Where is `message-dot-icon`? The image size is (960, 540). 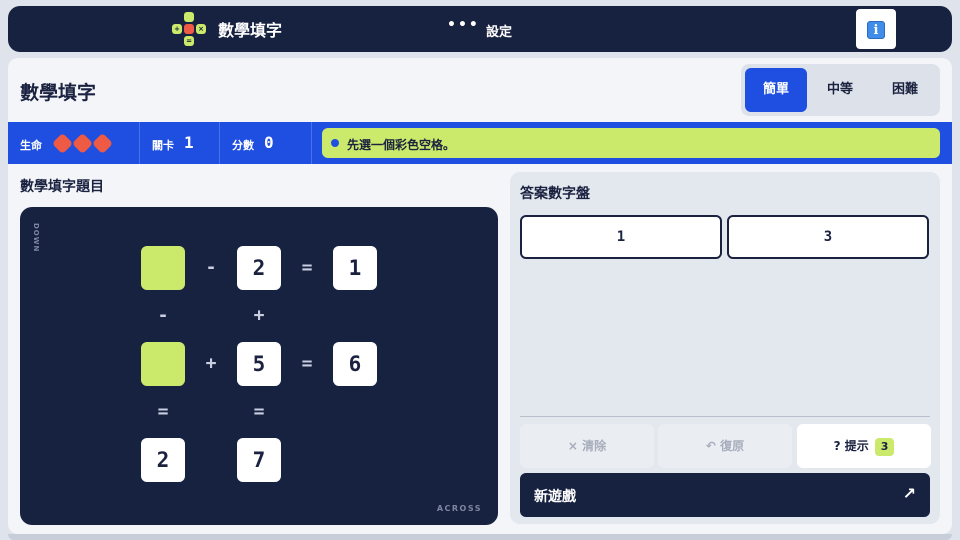
message-dot-icon is located at coordinates (335, 143).